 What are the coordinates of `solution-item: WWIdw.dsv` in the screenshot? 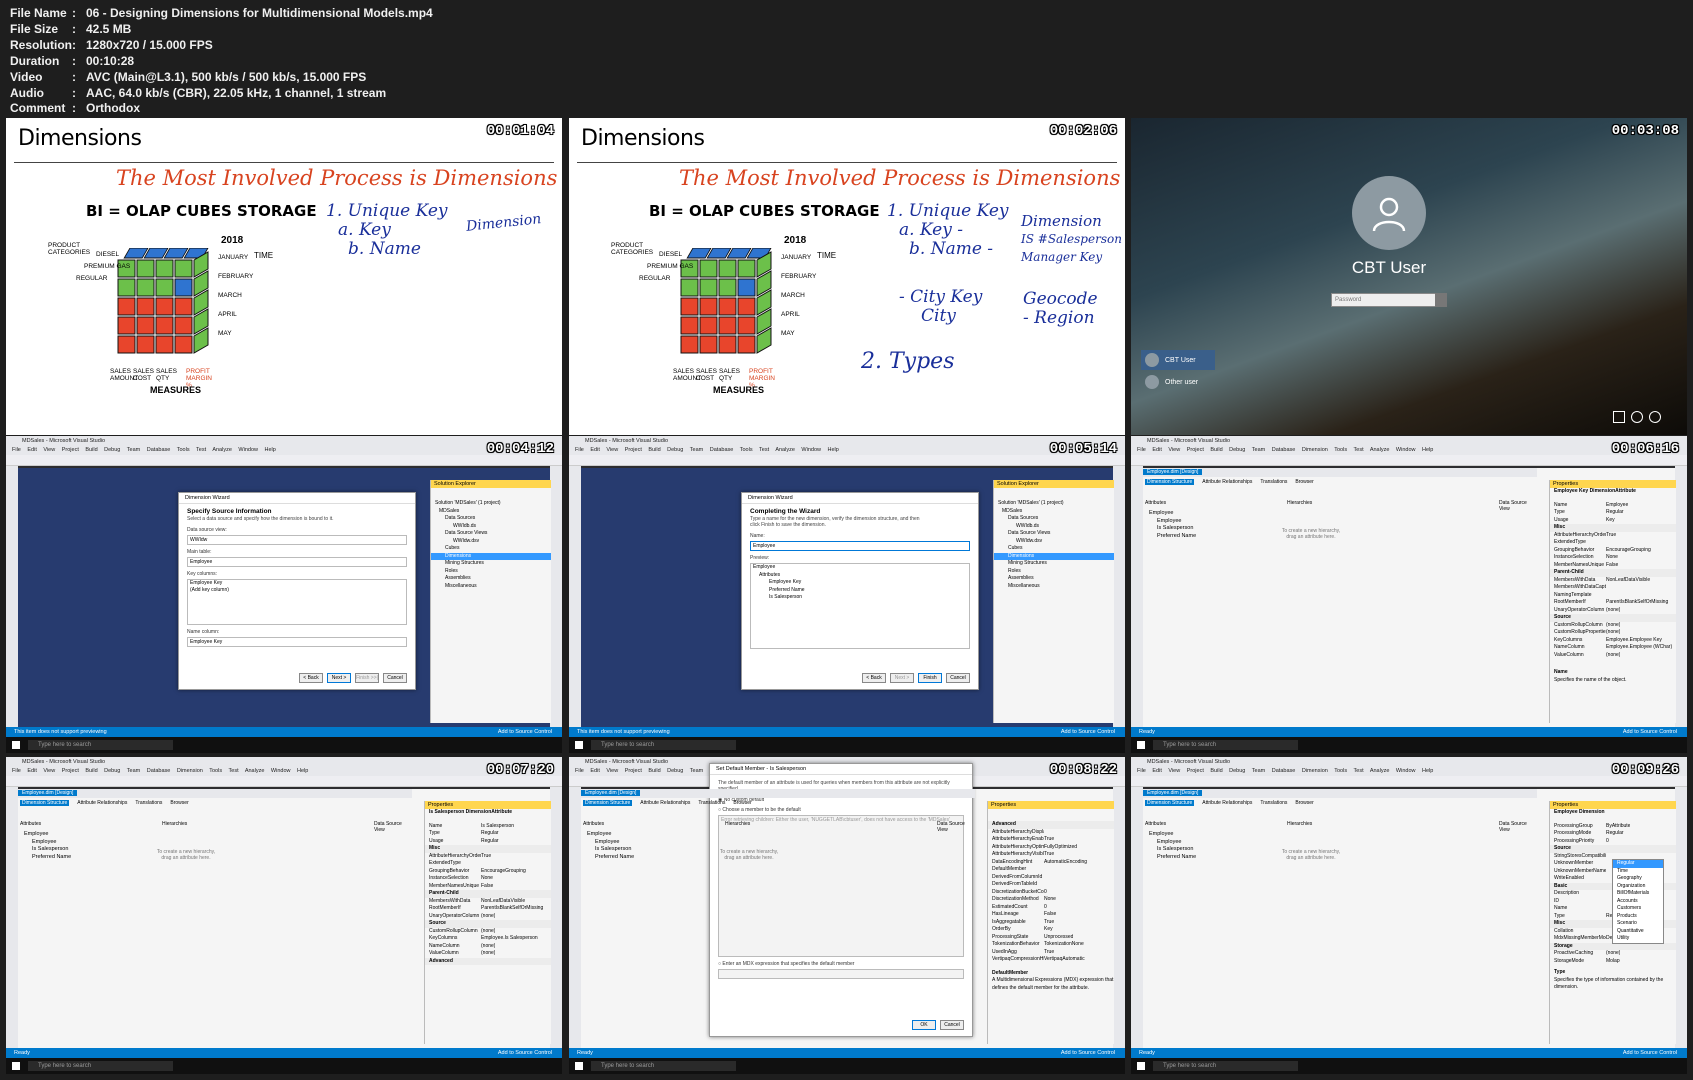 It's located at (491, 542).